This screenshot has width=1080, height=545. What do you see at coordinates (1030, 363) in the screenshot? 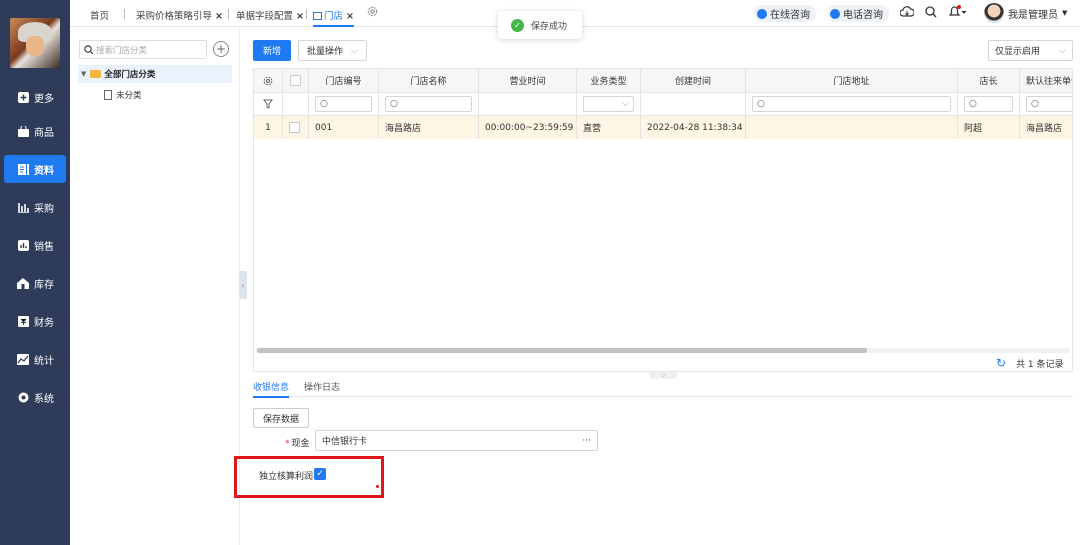
I see `table-footer: ↻ 共 1 条记录` at bounding box center [1030, 363].